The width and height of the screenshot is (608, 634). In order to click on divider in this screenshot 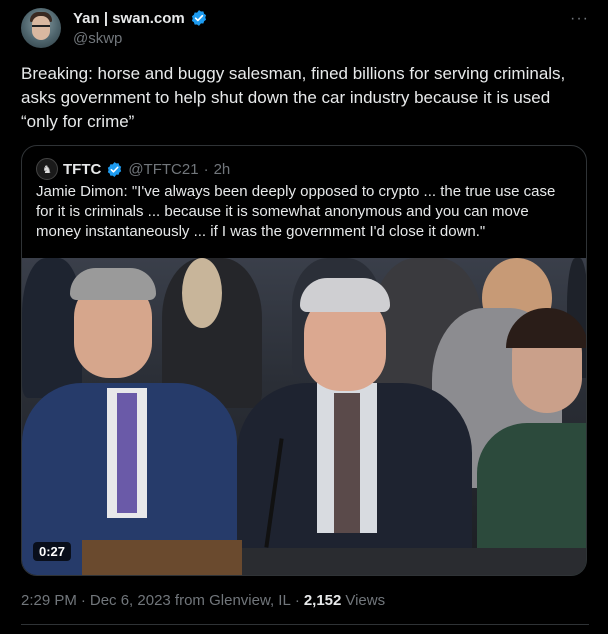, I will do `click(305, 624)`.